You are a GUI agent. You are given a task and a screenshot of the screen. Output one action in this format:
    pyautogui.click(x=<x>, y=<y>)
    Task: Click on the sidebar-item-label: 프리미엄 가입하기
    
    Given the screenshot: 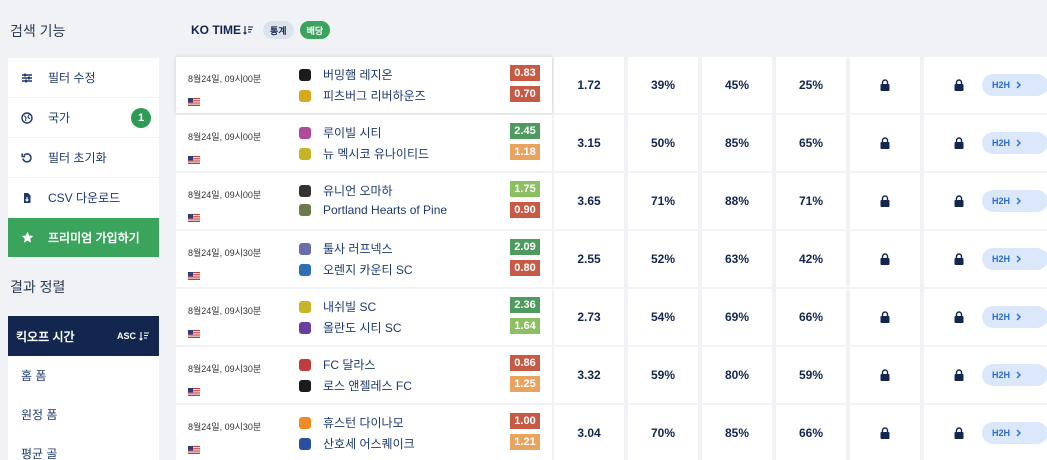 What is the action you would take?
    pyautogui.click(x=94, y=238)
    